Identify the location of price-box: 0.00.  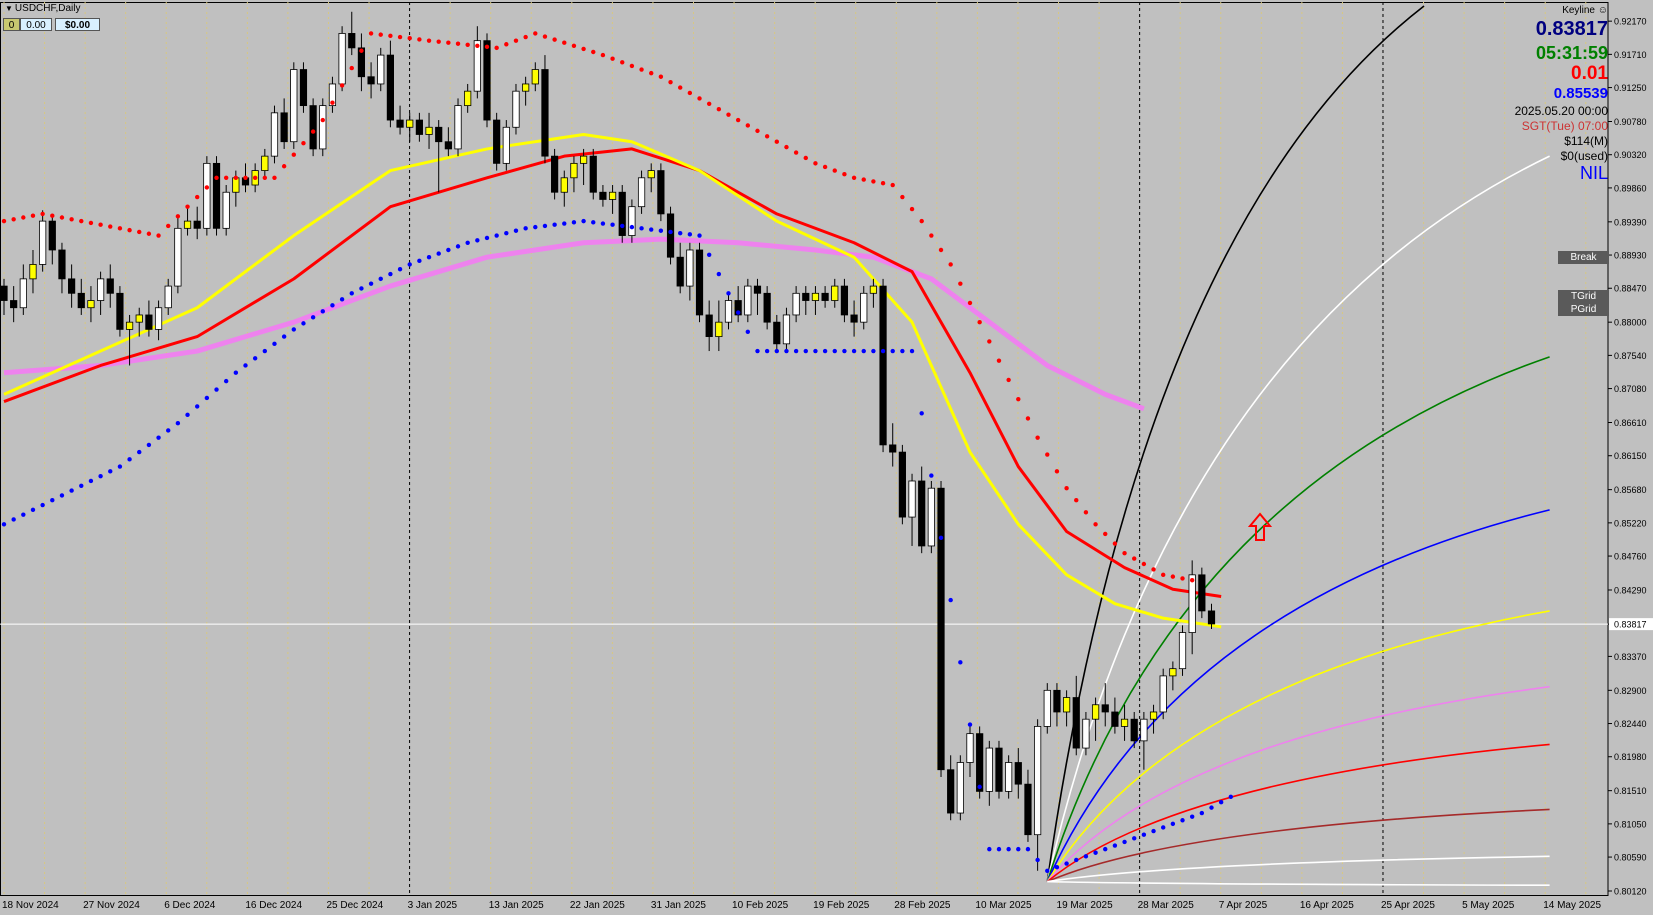
(36, 24).